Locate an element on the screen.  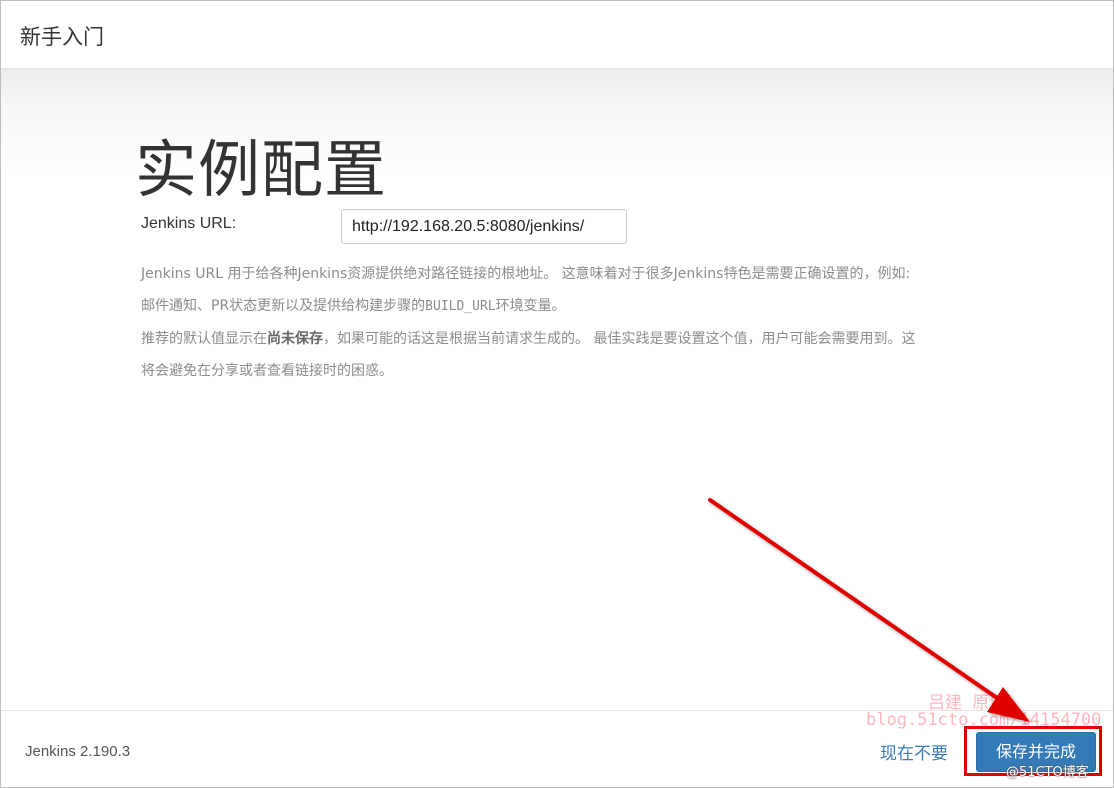
watermark-blog-url: blog.51cto.com/14154700 is located at coordinates (984, 720).